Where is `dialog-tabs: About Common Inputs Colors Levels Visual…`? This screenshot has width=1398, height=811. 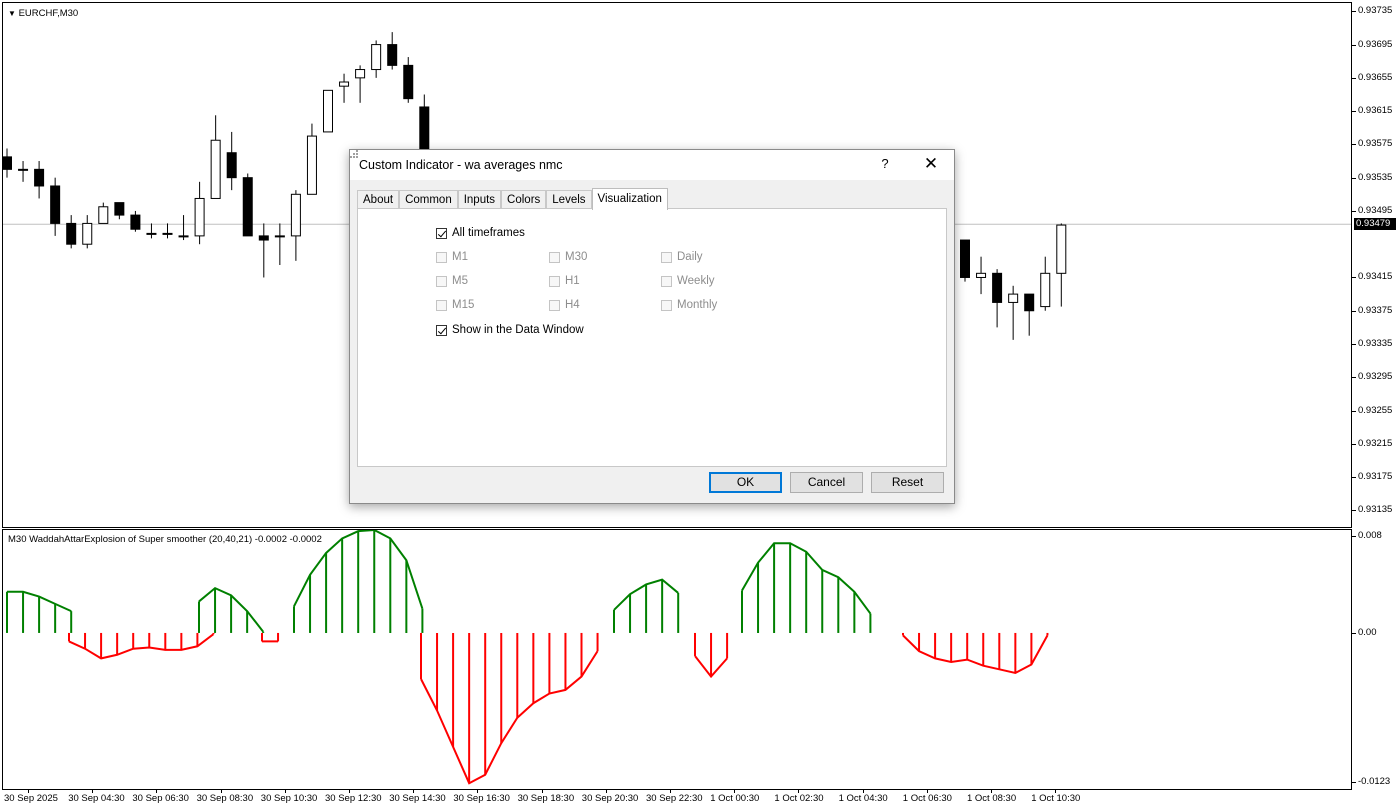
dialog-tabs: About Common Inputs Colors Levels Visual… is located at coordinates (512, 199).